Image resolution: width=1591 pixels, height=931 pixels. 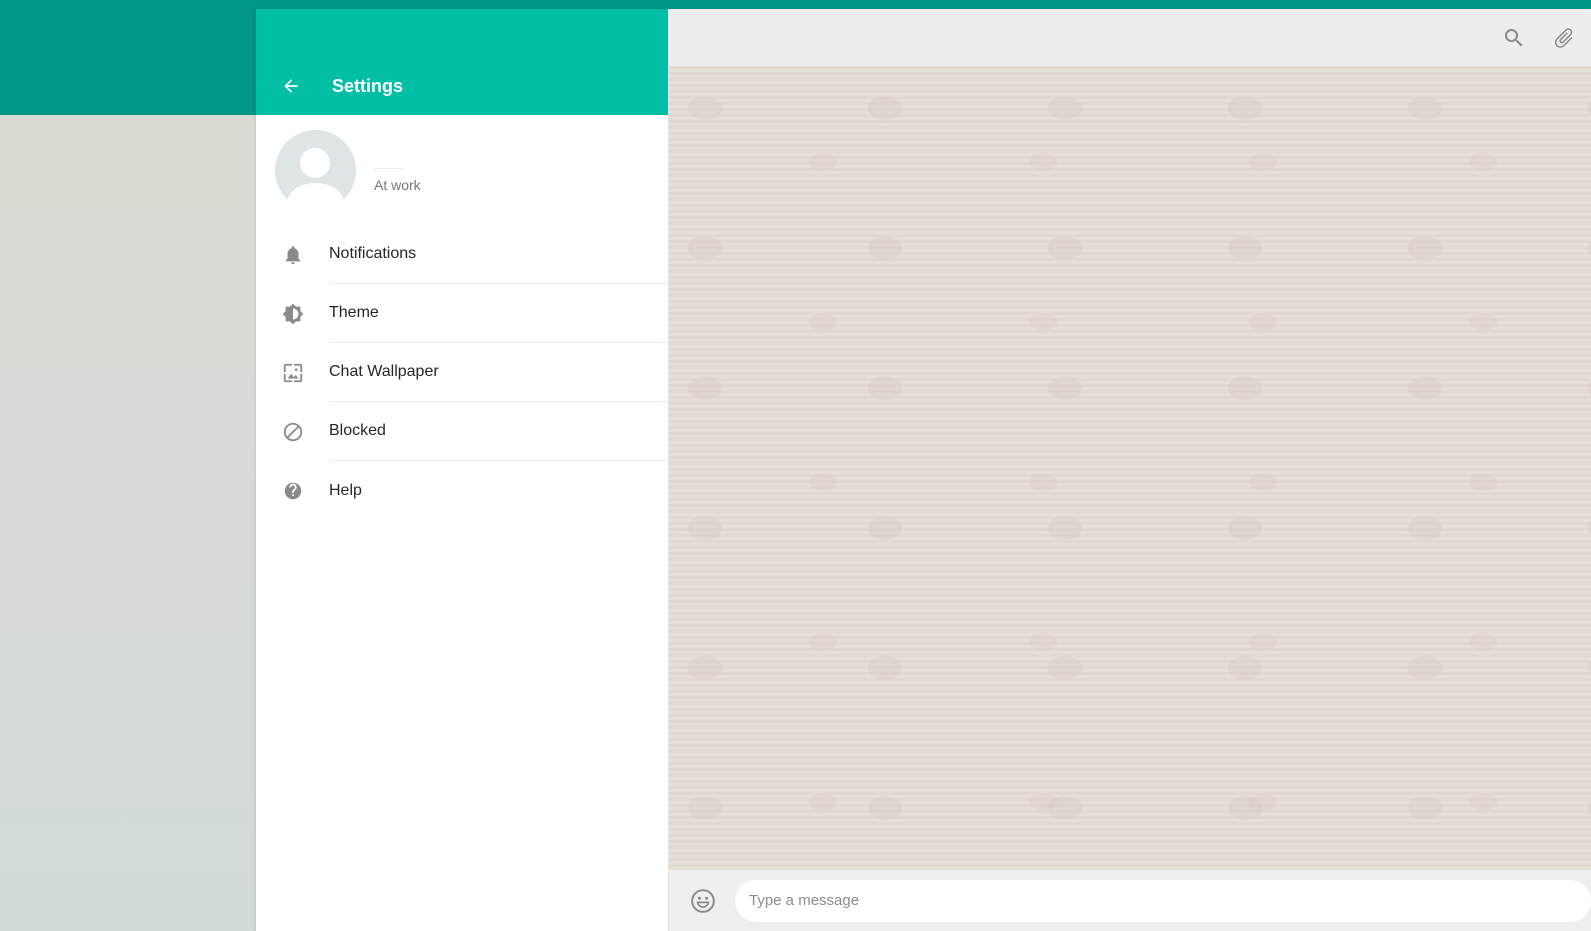 What do you see at coordinates (292, 490) in the screenshot?
I see `help-icon` at bounding box center [292, 490].